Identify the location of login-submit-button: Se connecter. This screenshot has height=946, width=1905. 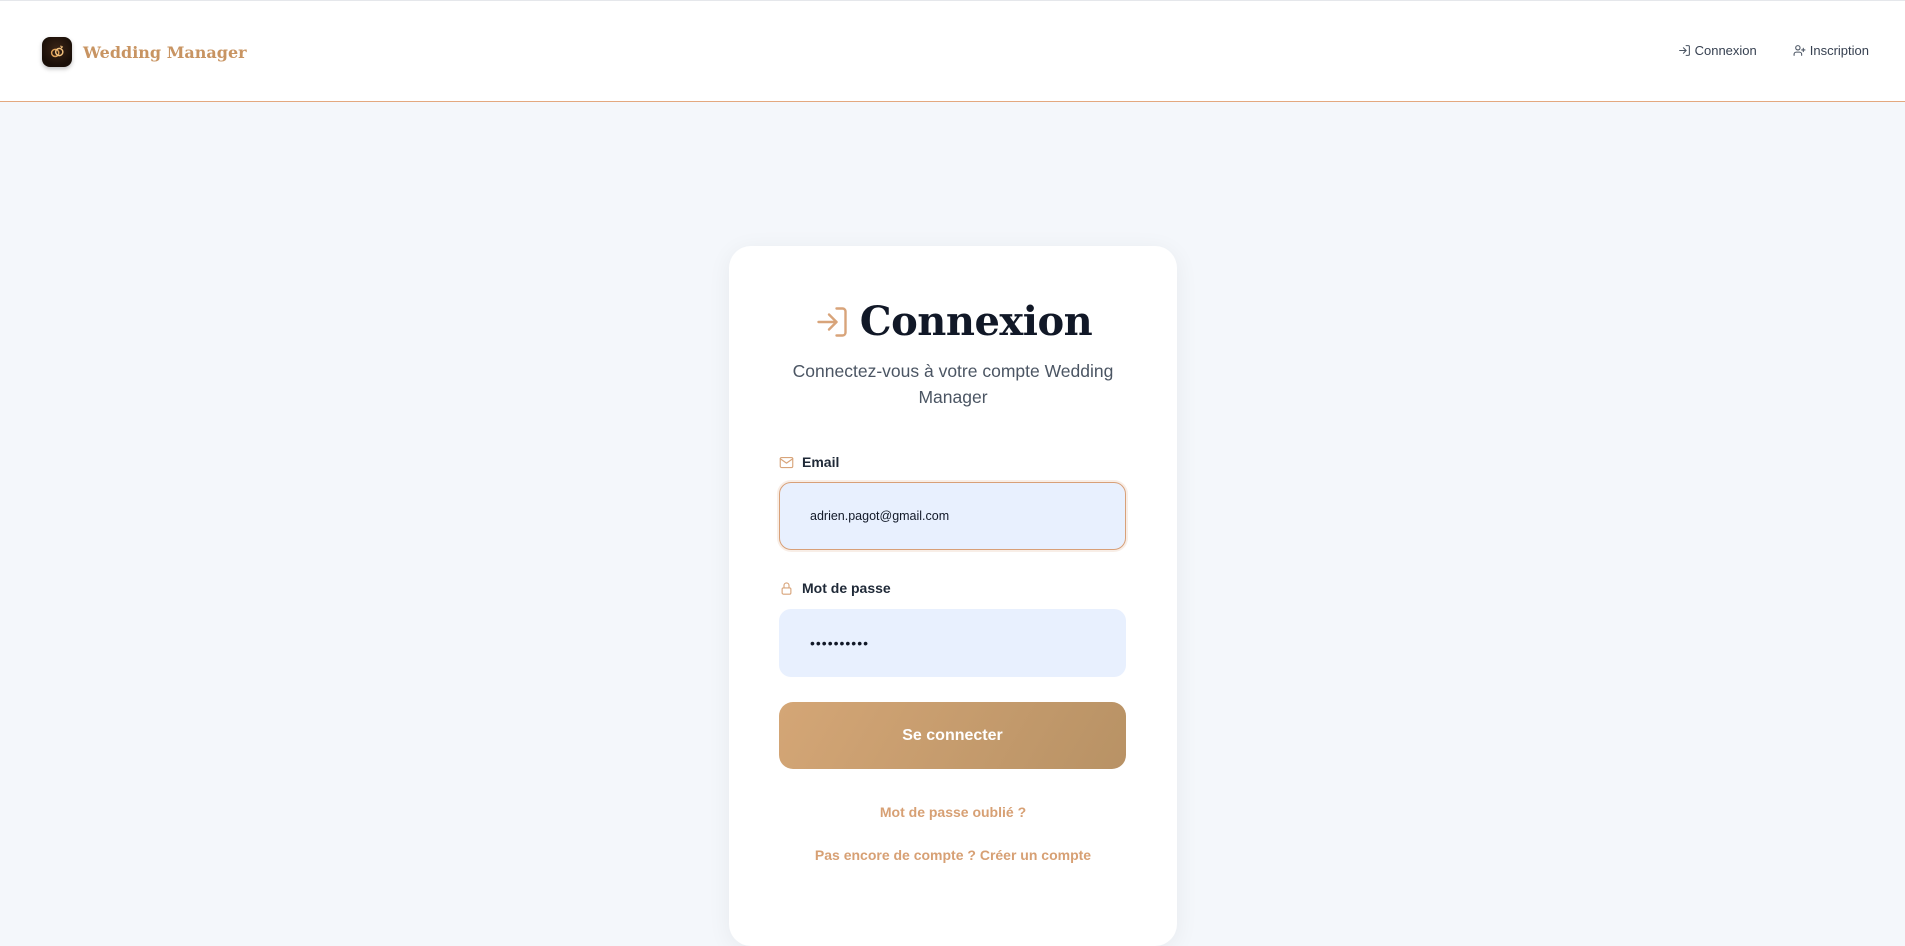
(952, 735).